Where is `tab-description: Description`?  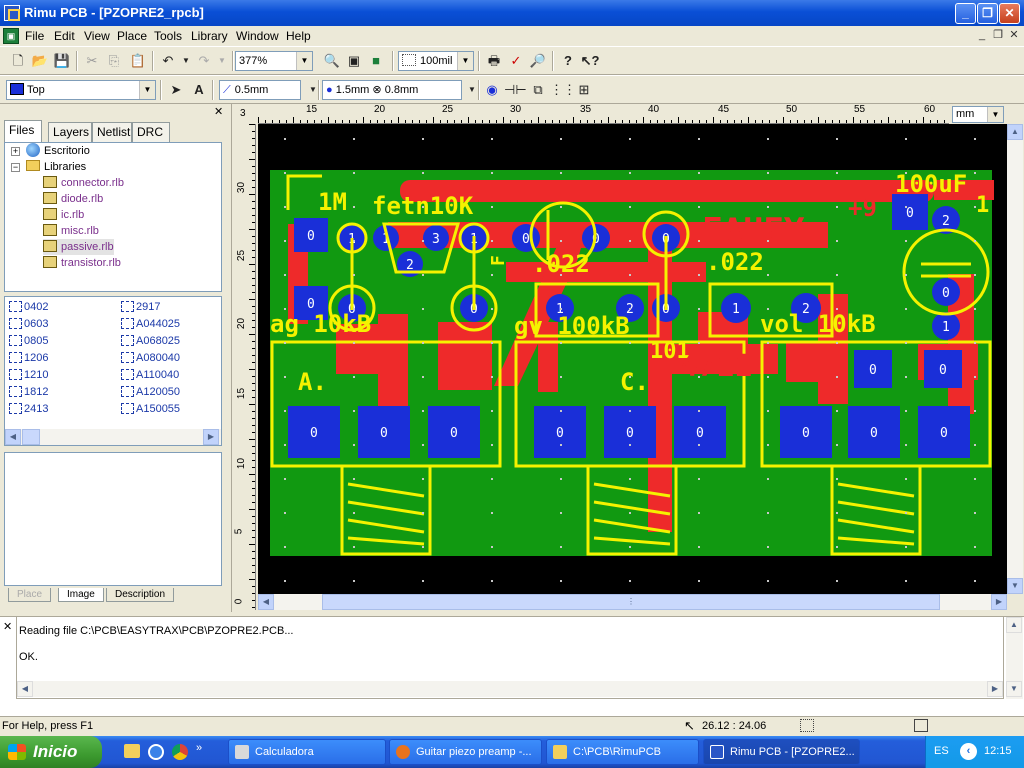 tab-description: Description is located at coordinates (140, 595).